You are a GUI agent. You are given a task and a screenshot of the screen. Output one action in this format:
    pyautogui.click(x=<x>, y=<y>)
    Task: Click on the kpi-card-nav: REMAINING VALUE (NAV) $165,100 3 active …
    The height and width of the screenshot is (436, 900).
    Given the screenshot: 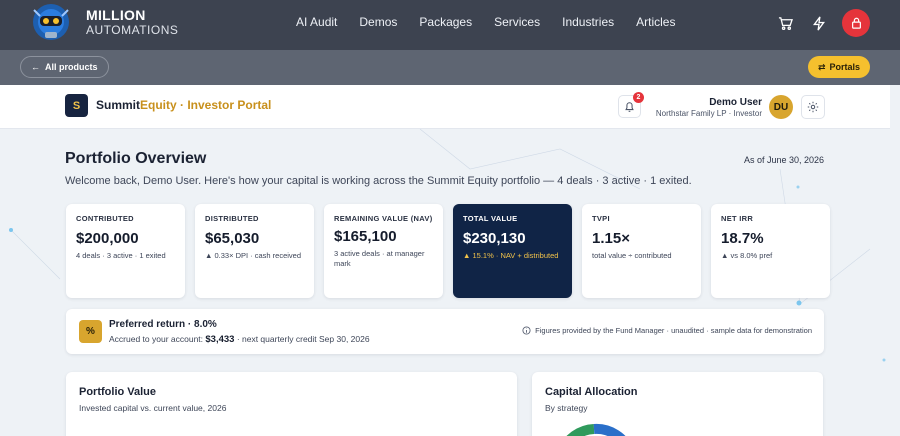 What is the action you would take?
    pyautogui.click(x=383, y=251)
    